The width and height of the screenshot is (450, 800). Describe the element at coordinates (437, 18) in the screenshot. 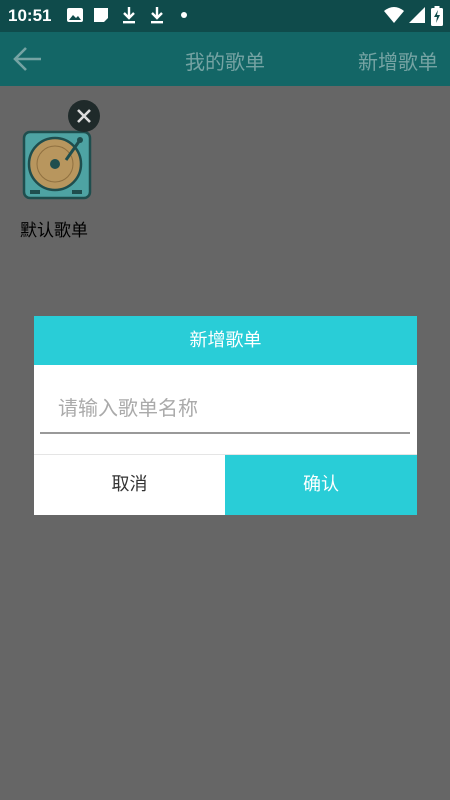

I see `battery-icon` at that location.